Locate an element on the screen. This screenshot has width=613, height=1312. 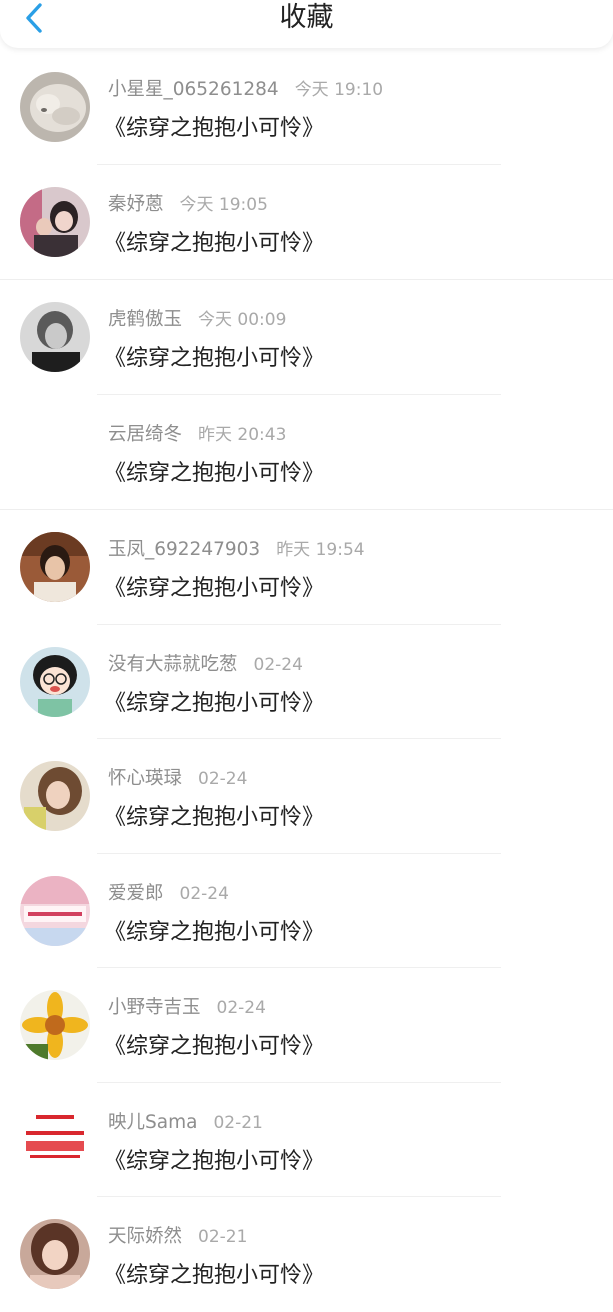
list-item: 秦妤蒽 今天 19:05 《综穿之抱抱小可怜》 is located at coordinates (306, 222).